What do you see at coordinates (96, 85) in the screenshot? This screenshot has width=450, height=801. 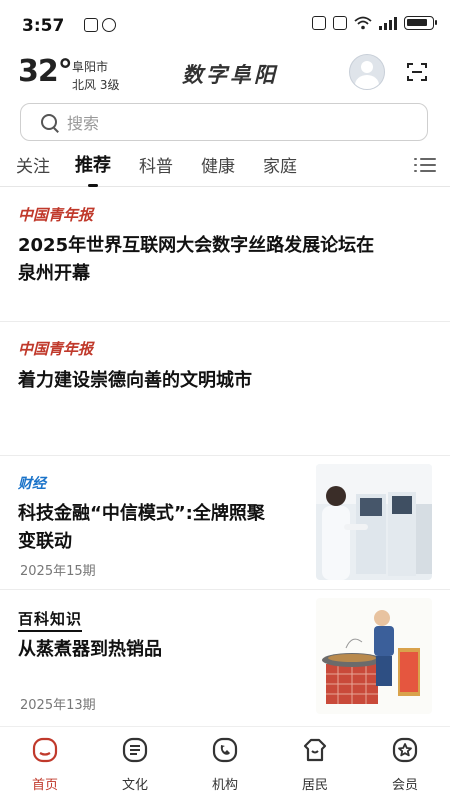 I see `weather-wind: 北风 3级` at bounding box center [96, 85].